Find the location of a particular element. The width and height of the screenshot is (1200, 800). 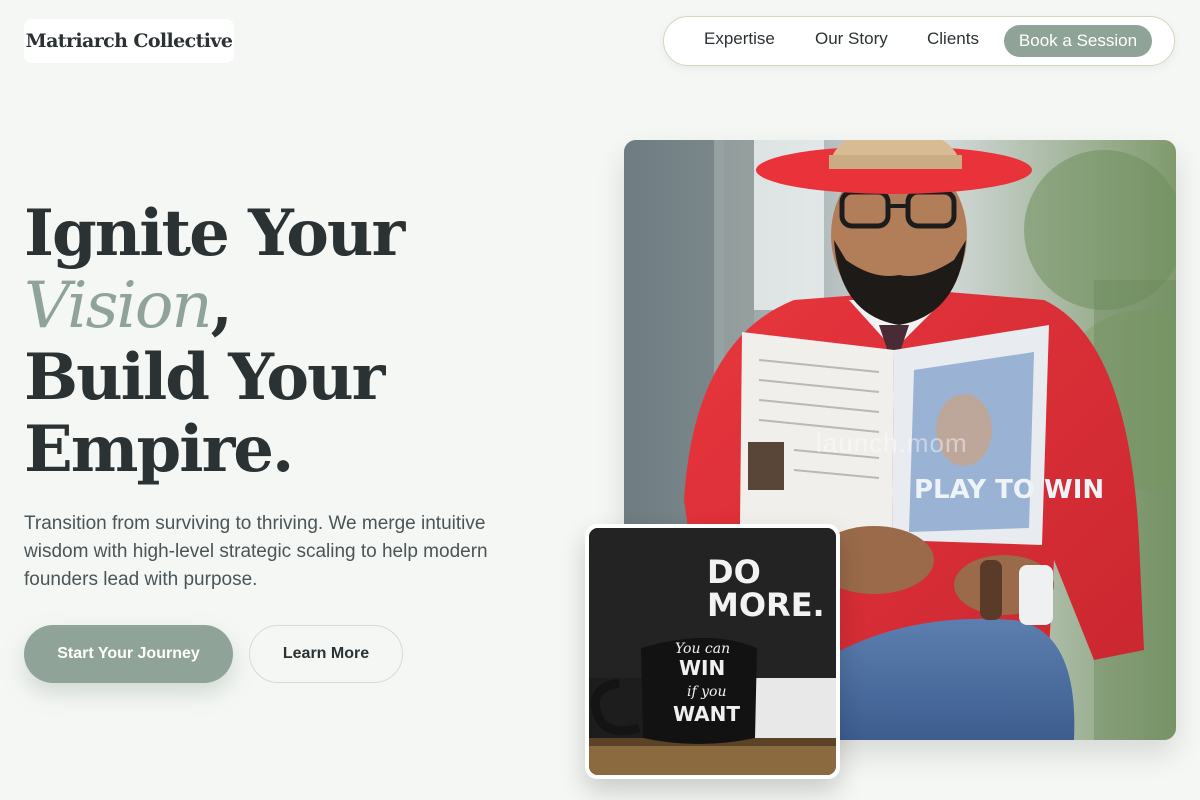

mug-text-line-2: WIN is located at coordinates (702, 668).